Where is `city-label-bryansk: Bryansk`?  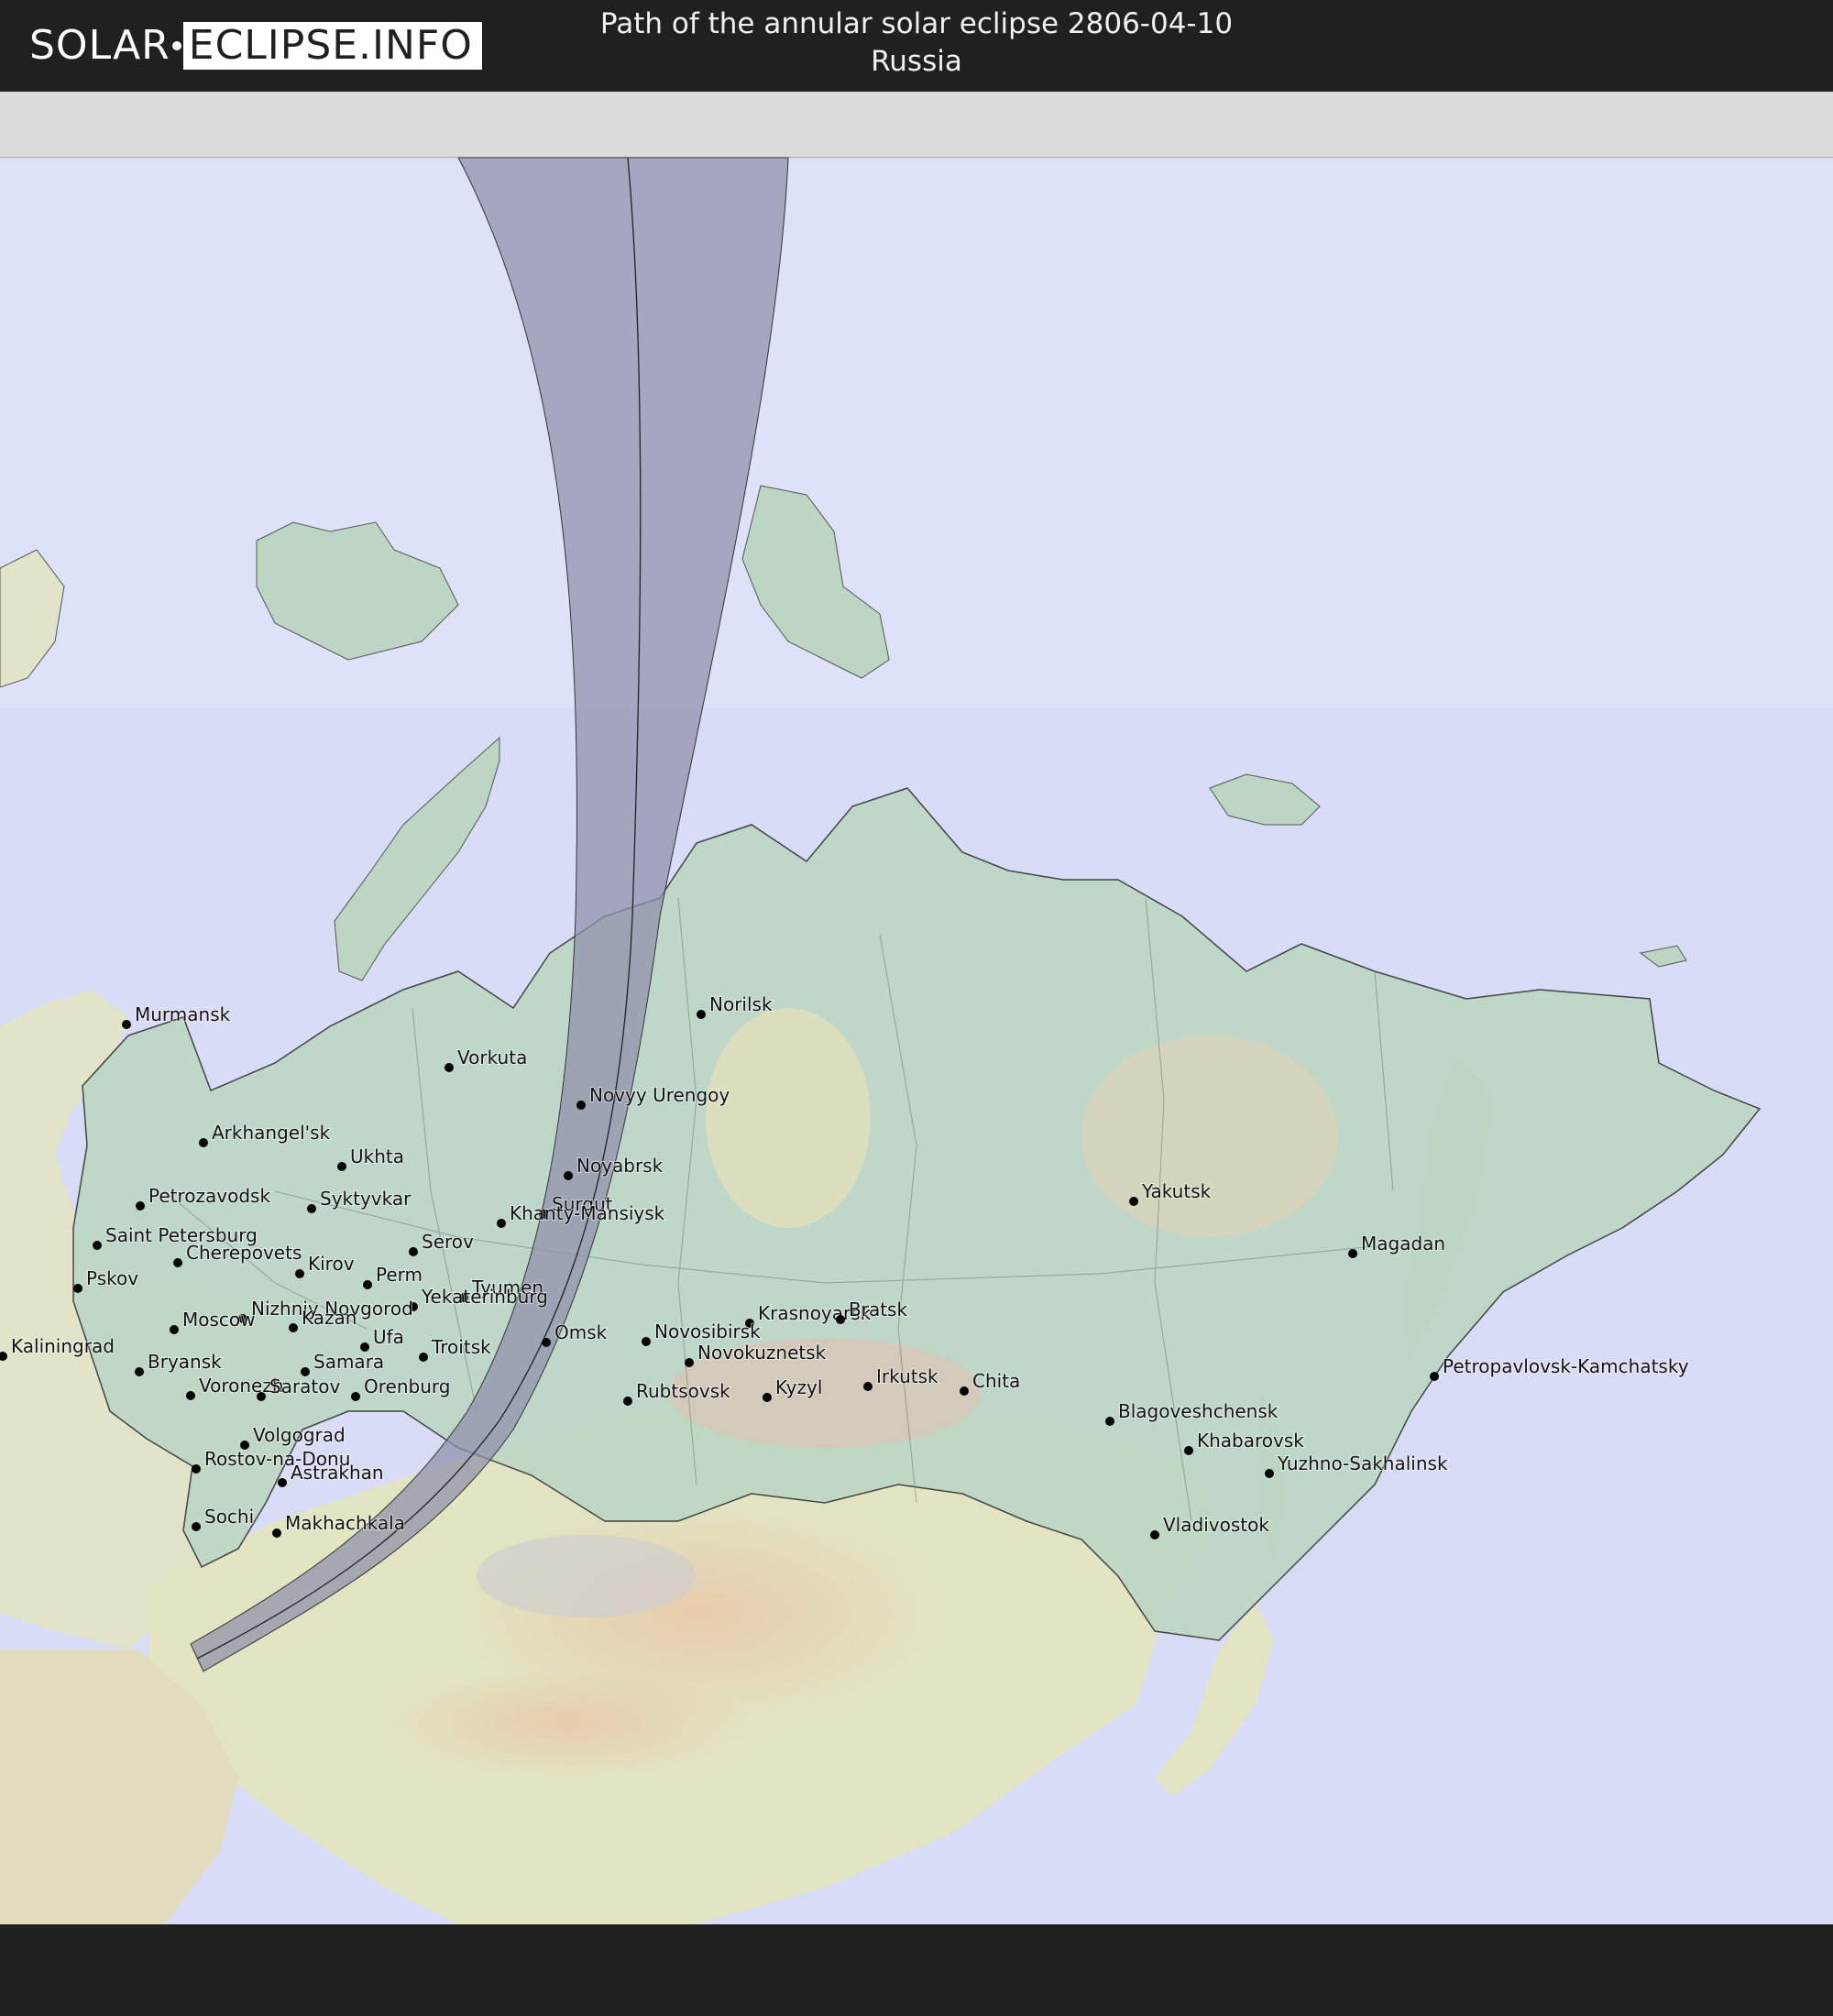 city-label-bryansk: Bryansk is located at coordinates (185, 1362).